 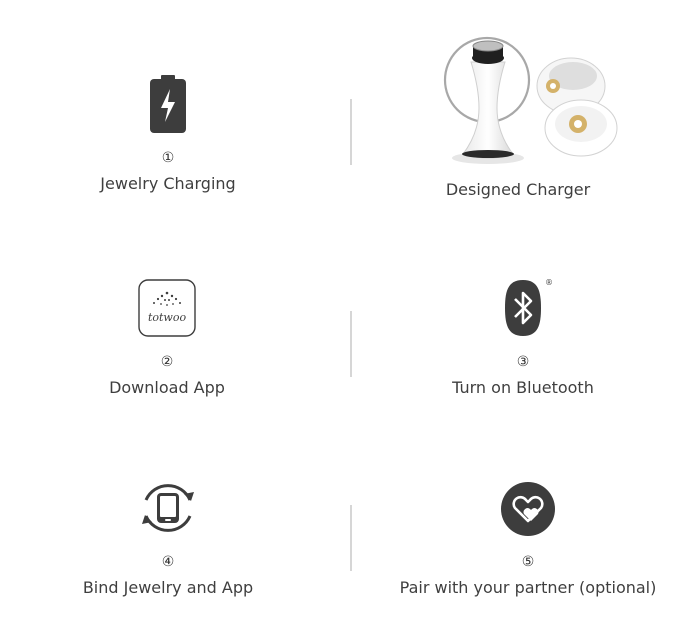 What do you see at coordinates (168, 183) in the screenshot?
I see `step-label: Jewelry Charging` at bounding box center [168, 183].